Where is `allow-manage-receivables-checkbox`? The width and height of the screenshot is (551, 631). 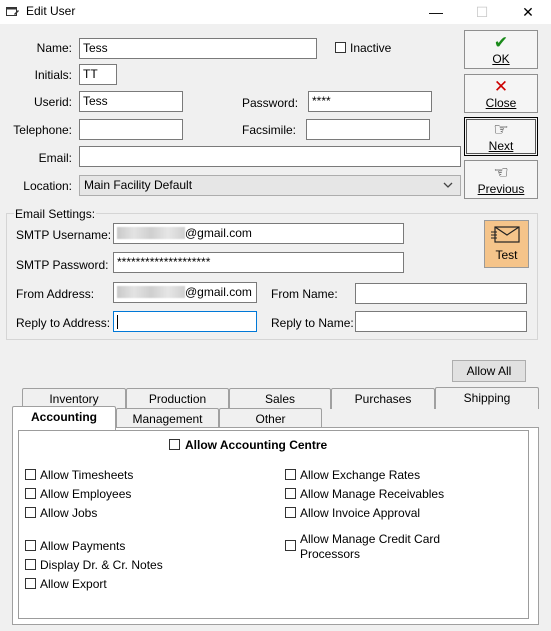 allow-manage-receivables-checkbox is located at coordinates (290, 493).